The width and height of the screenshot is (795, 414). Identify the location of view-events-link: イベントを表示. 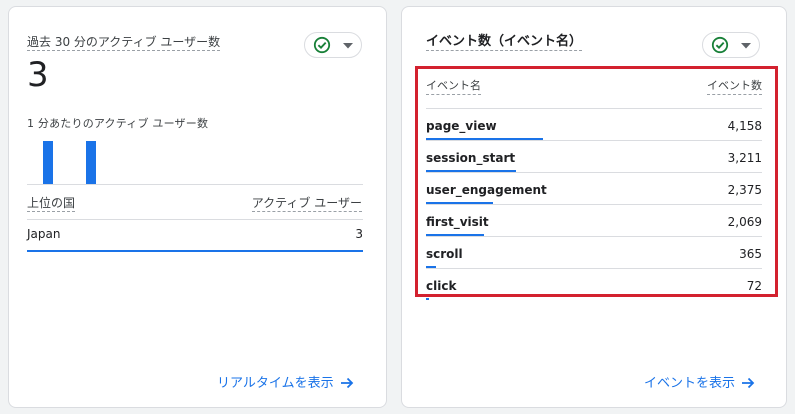
(699, 381).